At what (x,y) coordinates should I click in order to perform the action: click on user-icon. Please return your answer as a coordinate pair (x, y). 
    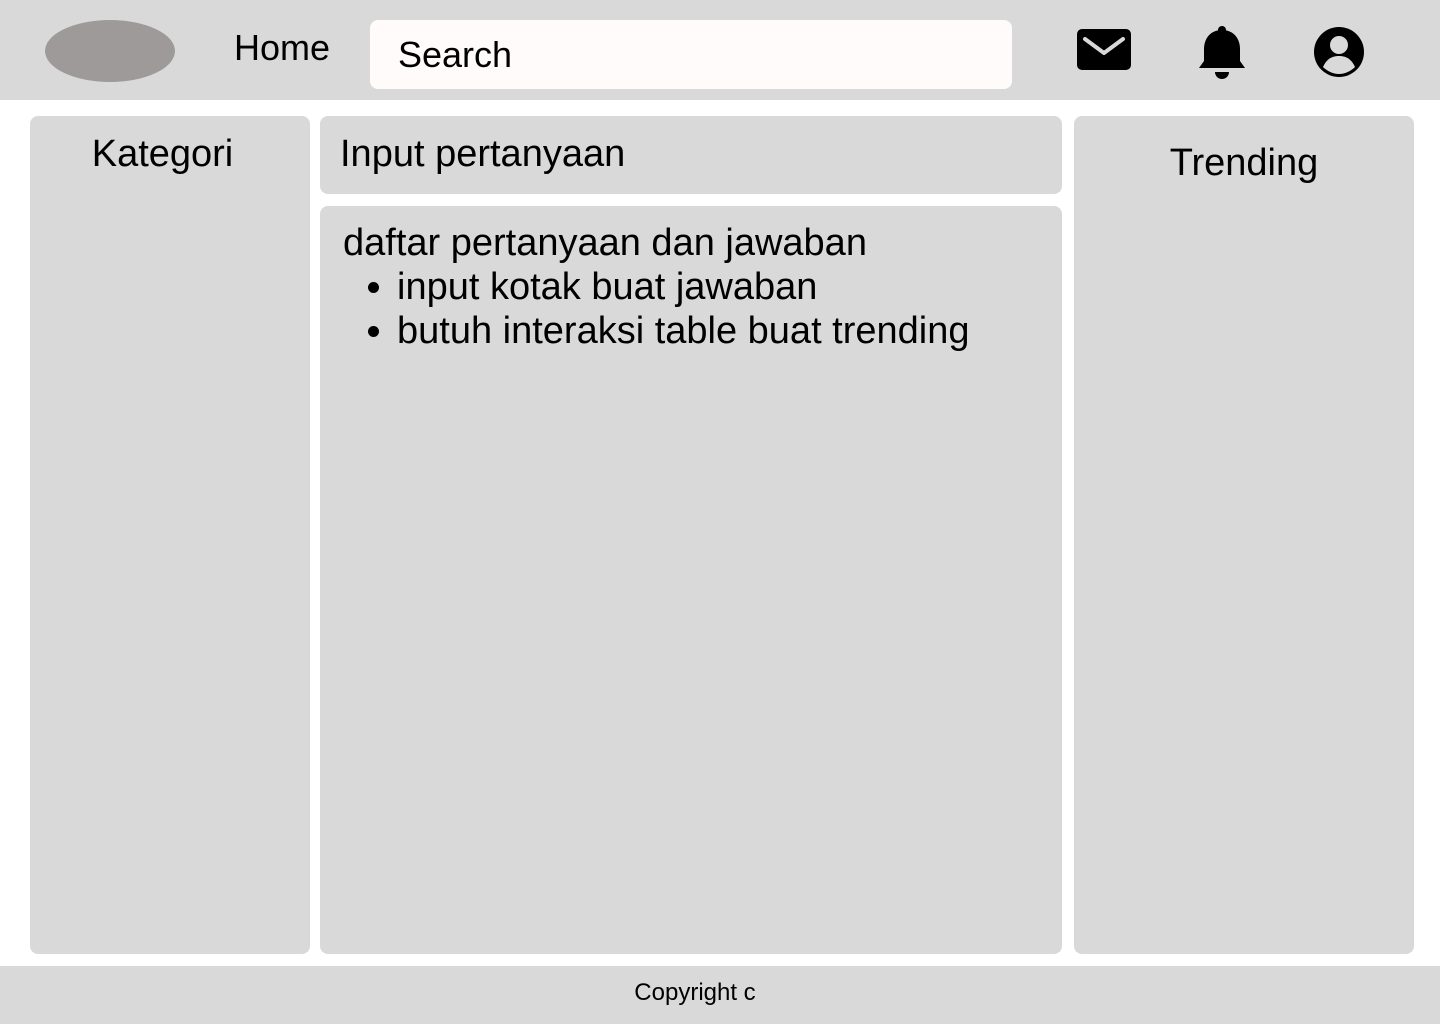
    Looking at the image, I should click on (1339, 52).